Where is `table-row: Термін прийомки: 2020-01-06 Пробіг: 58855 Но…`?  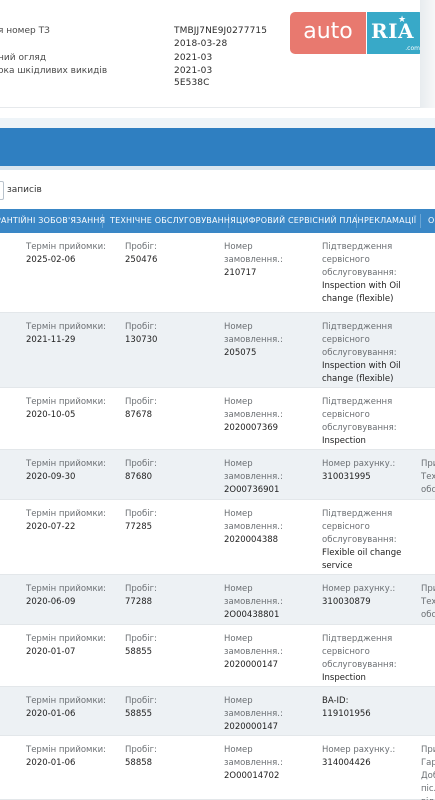
table-row: Термін прийомки: 2020-01-06 Пробіг: 58855 Но… is located at coordinates (217, 711).